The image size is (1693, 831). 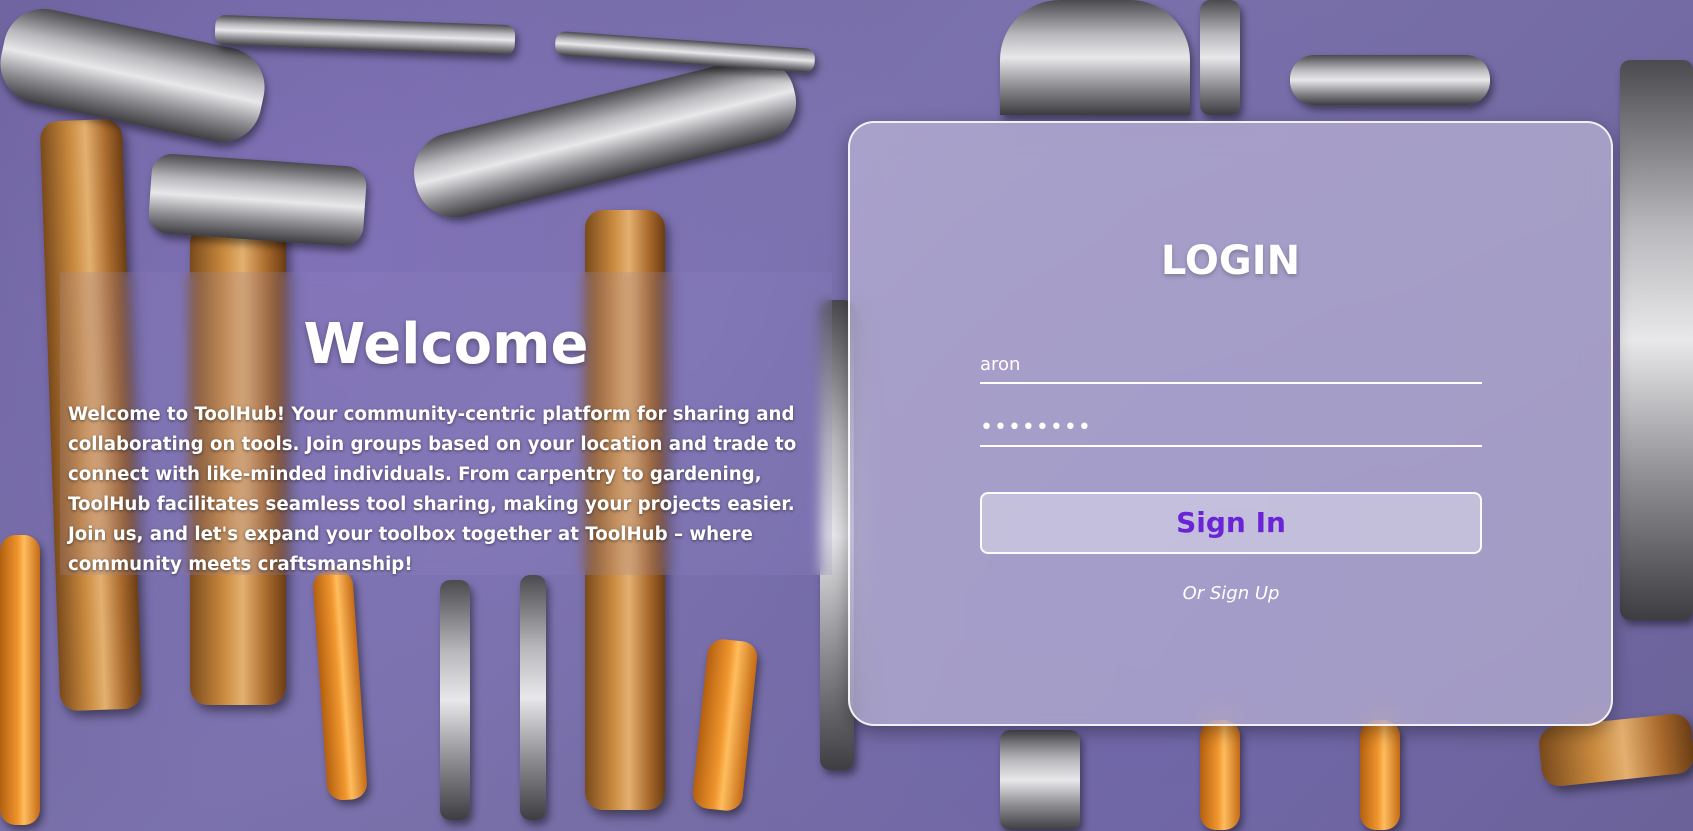 What do you see at coordinates (1231, 593) in the screenshot?
I see `sign-up-link: Or Sign Up` at bounding box center [1231, 593].